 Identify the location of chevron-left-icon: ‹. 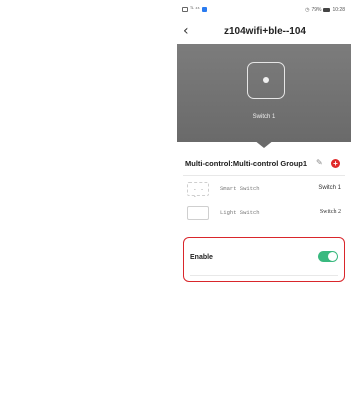
(186, 31).